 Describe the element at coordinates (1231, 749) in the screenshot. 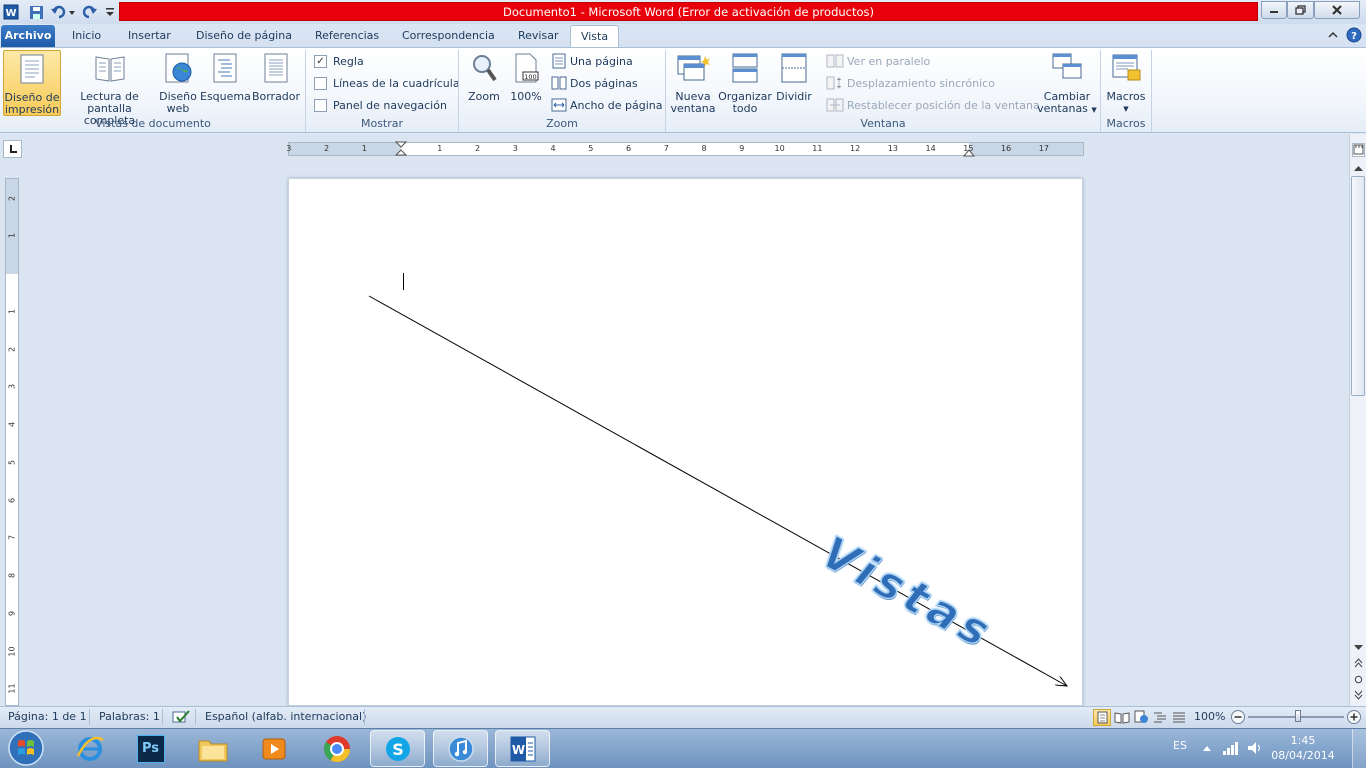

I see `network-icon` at that location.